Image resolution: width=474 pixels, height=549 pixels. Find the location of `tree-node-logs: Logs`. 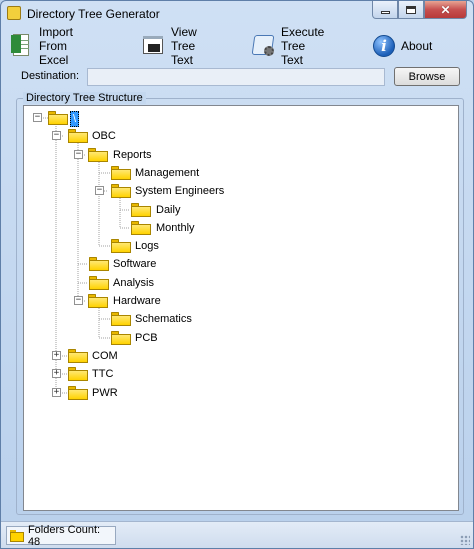

tree-node-logs: Logs is located at coordinates (147, 246).